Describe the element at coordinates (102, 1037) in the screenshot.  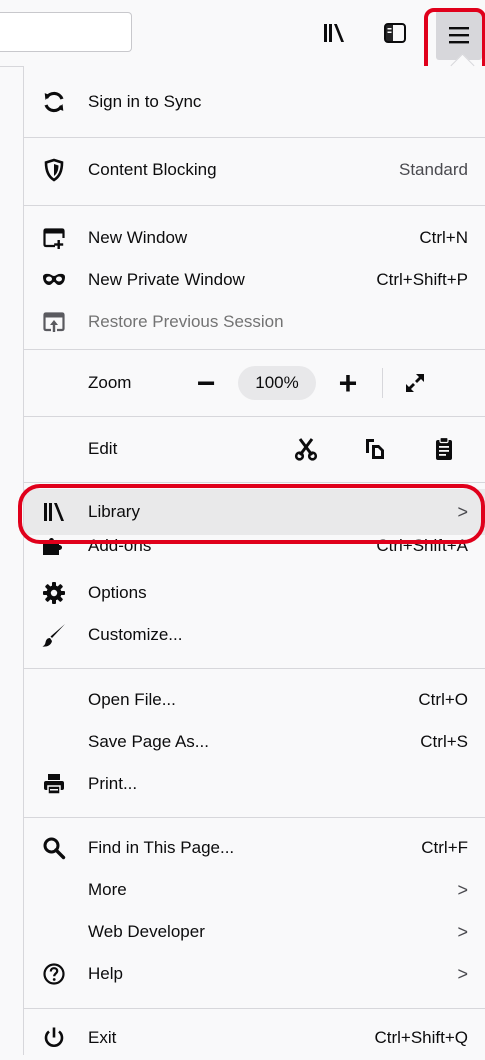
I see `exit-label: Exit` at that location.